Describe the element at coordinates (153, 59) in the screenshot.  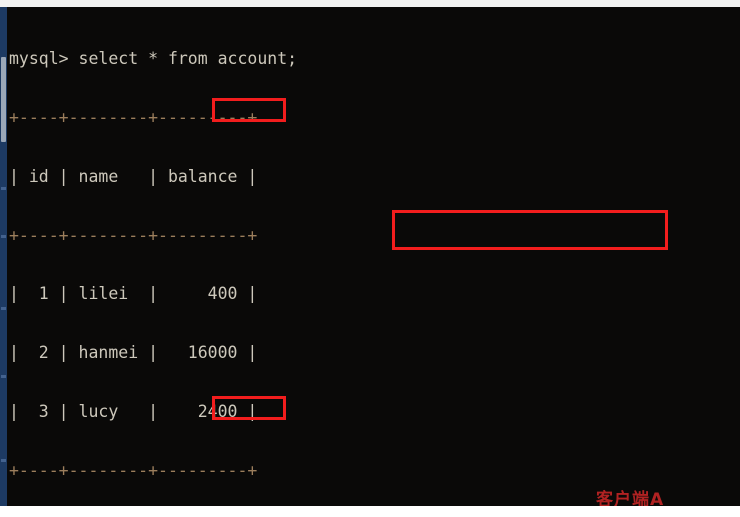
I see `console-line: mysql> select * from account;` at that location.